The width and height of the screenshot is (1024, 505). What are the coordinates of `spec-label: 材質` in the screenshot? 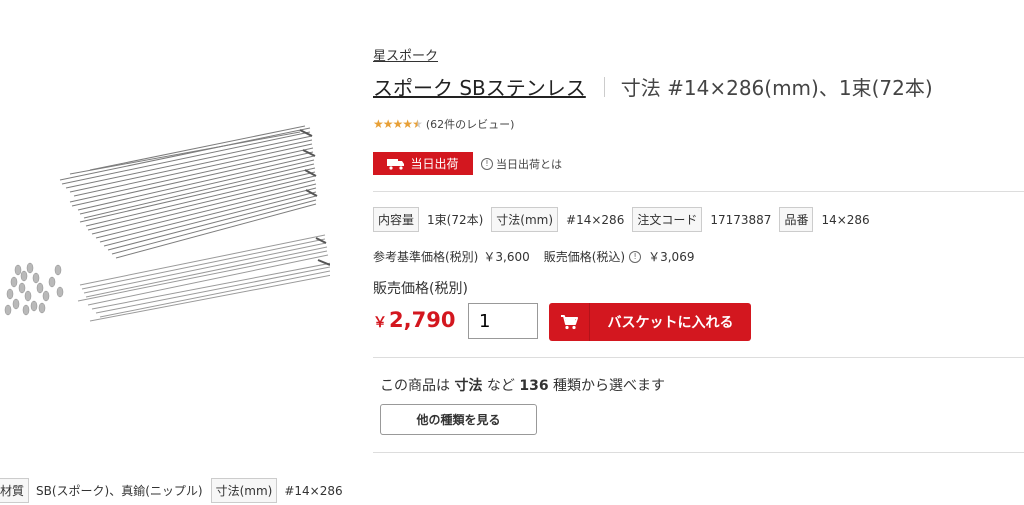 It's located at (15, 490).